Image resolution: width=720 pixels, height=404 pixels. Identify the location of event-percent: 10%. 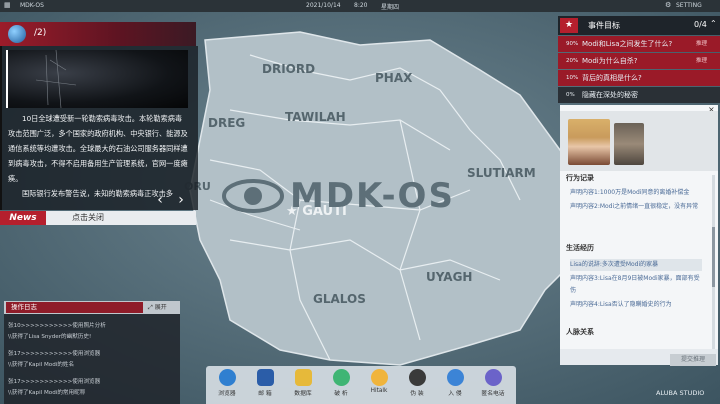
(572, 78).